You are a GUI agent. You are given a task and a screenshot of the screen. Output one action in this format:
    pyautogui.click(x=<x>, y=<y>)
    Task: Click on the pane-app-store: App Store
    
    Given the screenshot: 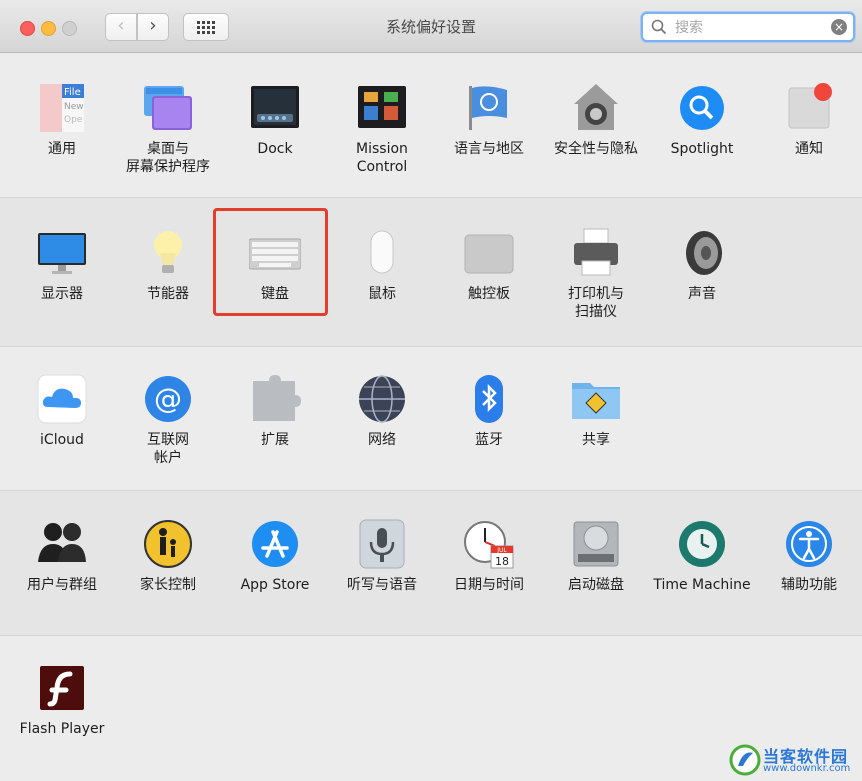 What is the action you would take?
    pyautogui.click(x=275, y=556)
    